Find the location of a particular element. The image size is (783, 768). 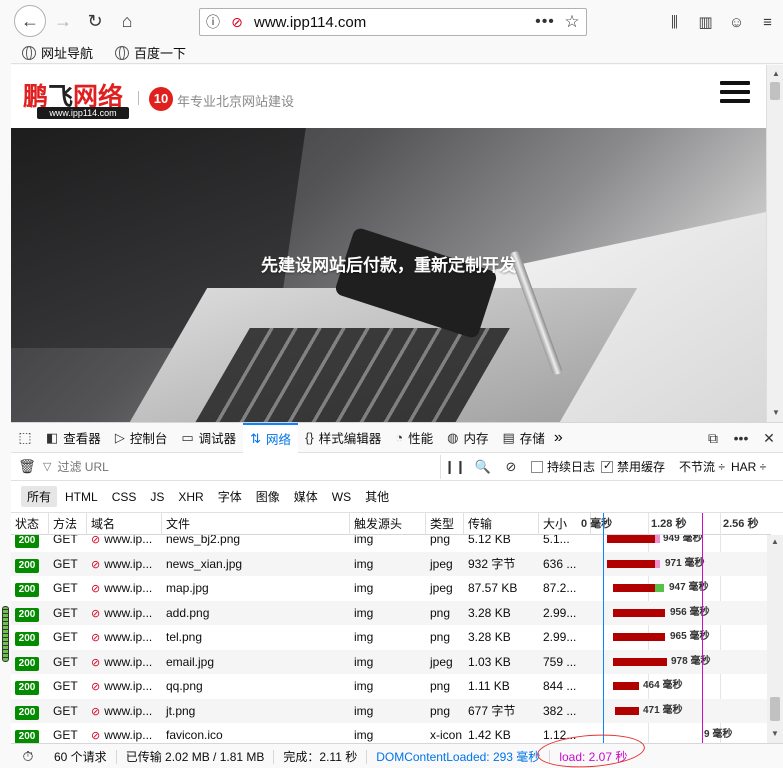

dock-side-icon: ⧉ is located at coordinates (713, 438).